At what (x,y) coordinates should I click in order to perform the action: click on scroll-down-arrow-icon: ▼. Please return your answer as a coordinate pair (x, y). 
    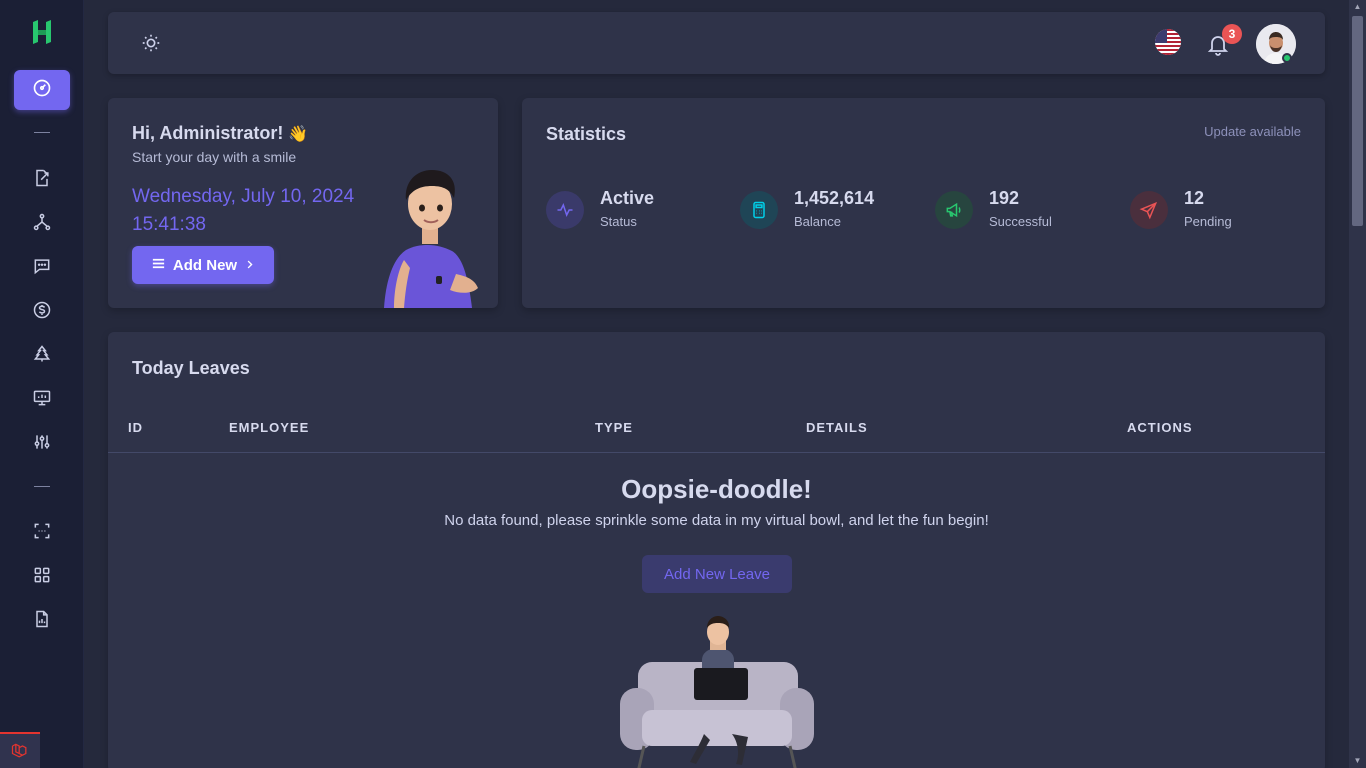
    Looking at the image, I should click on (1357, 761).